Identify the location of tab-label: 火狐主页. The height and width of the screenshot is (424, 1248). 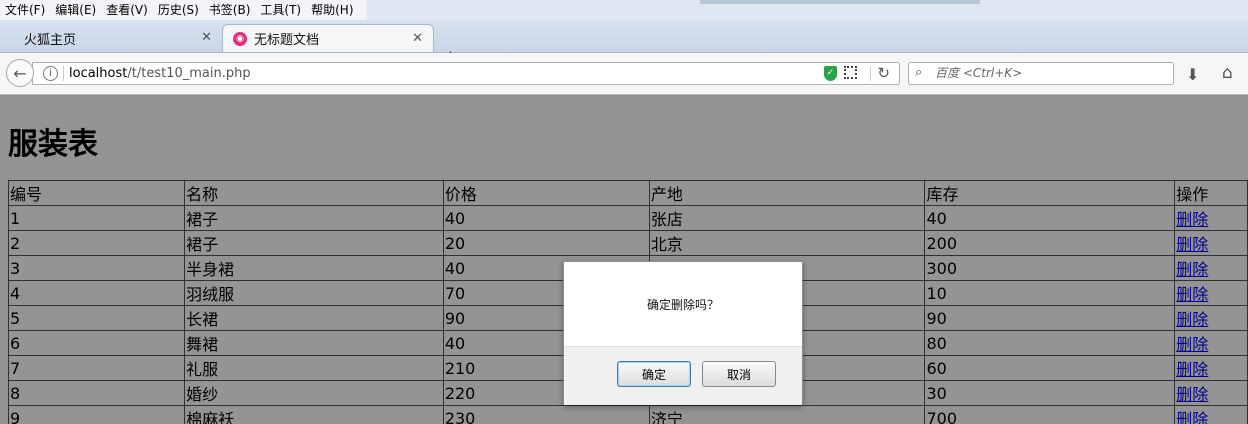
(50, 40).